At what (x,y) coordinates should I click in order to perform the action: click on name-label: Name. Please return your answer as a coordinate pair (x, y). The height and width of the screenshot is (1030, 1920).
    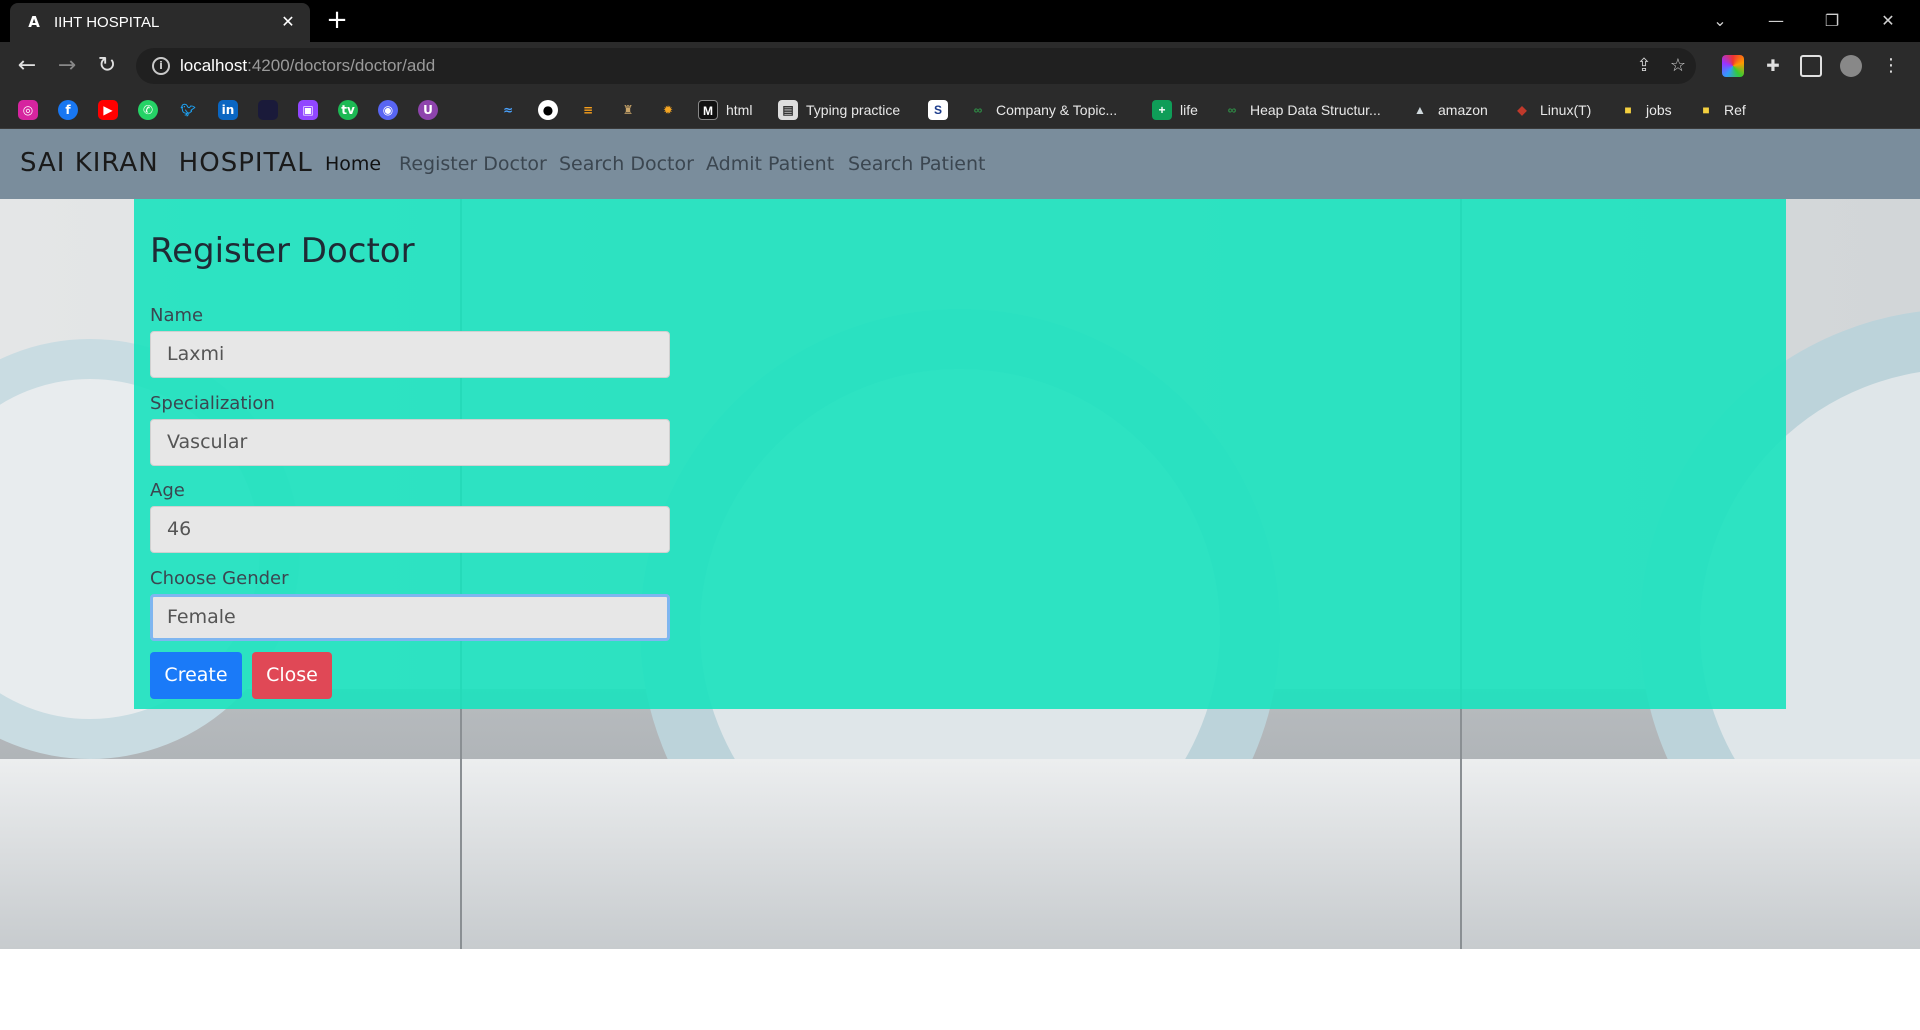
    Looking at the image, I should click on (177, 315).